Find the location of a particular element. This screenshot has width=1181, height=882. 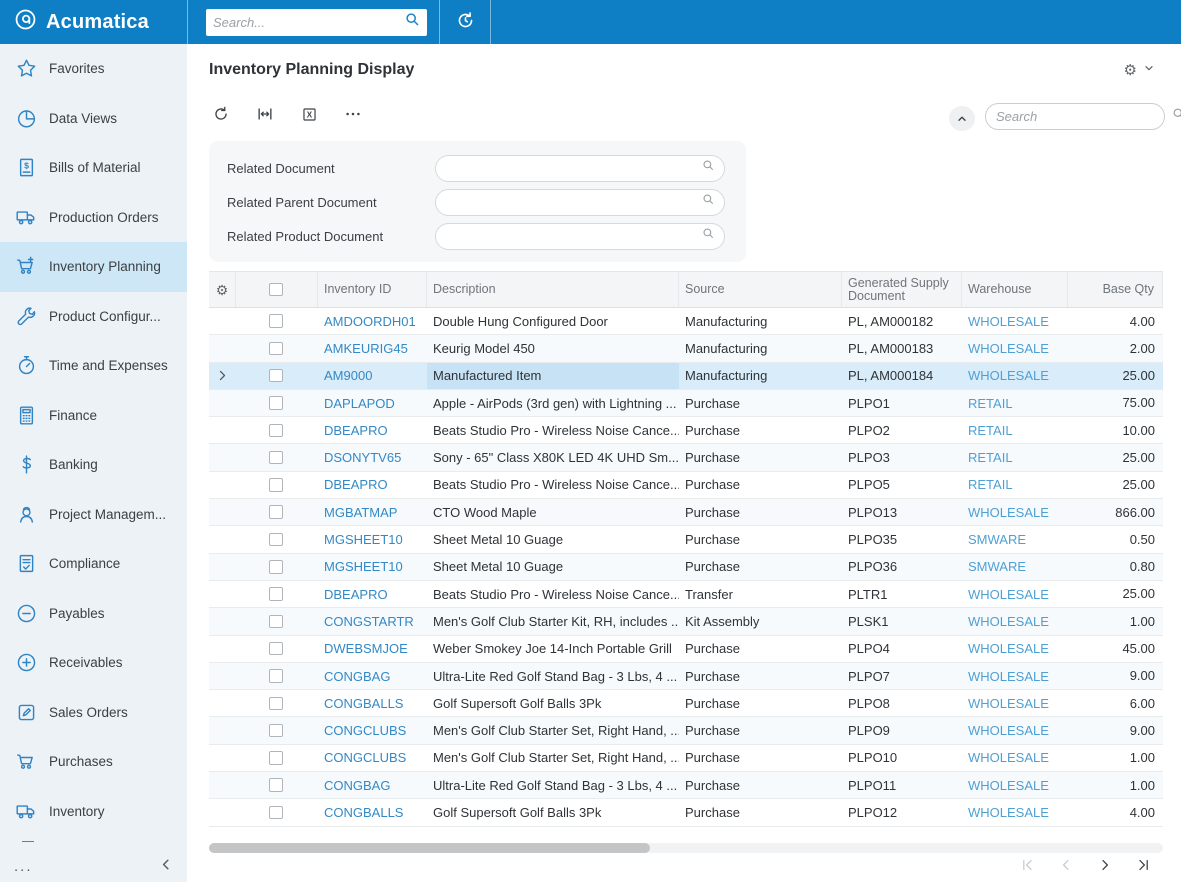

description-cell: Double Hung Configured Door is located at coordinates (553, 321).